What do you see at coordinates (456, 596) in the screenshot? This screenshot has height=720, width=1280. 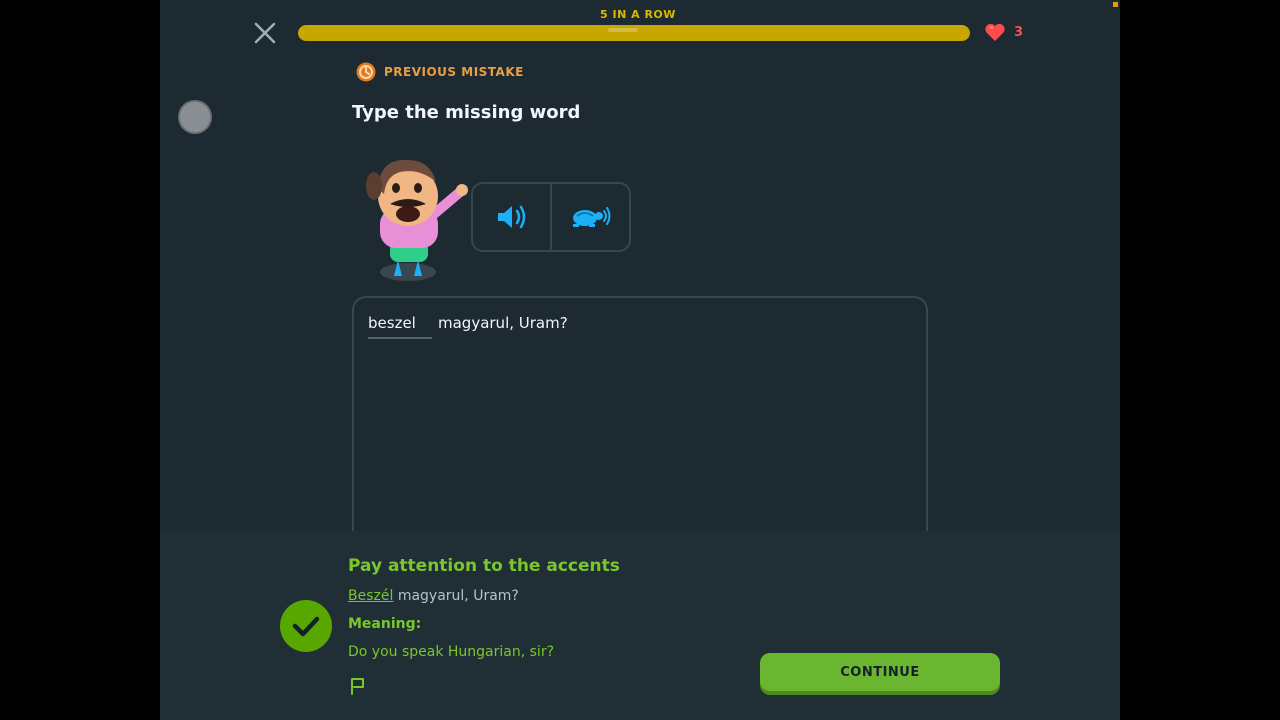 I see `correct-answer-rest: magyarul, Uram?` at bounding box center [456, 596].